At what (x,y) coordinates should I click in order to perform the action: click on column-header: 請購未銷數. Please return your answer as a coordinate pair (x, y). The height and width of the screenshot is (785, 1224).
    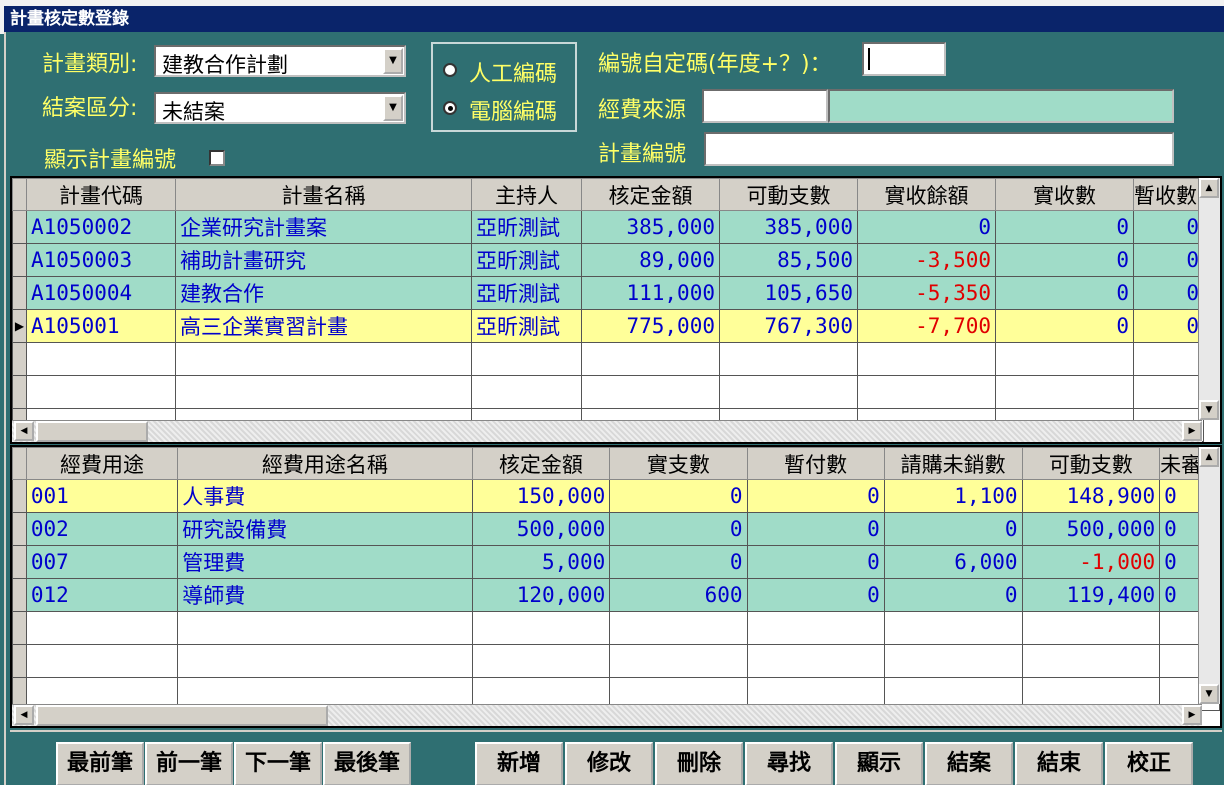
    Looking at the image, I should click on (953, 463).